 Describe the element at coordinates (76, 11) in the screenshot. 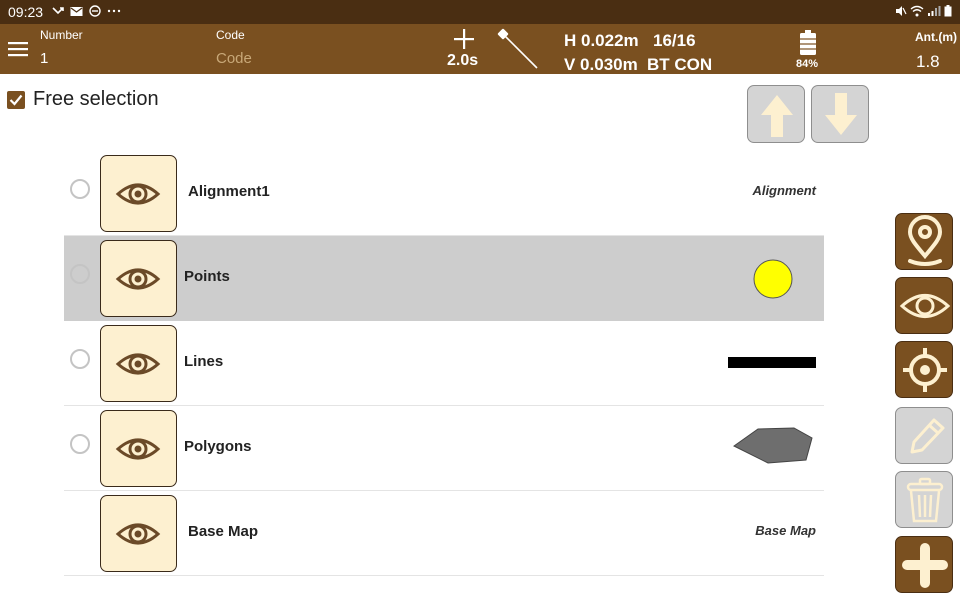

I see `mail-icon` at that location.